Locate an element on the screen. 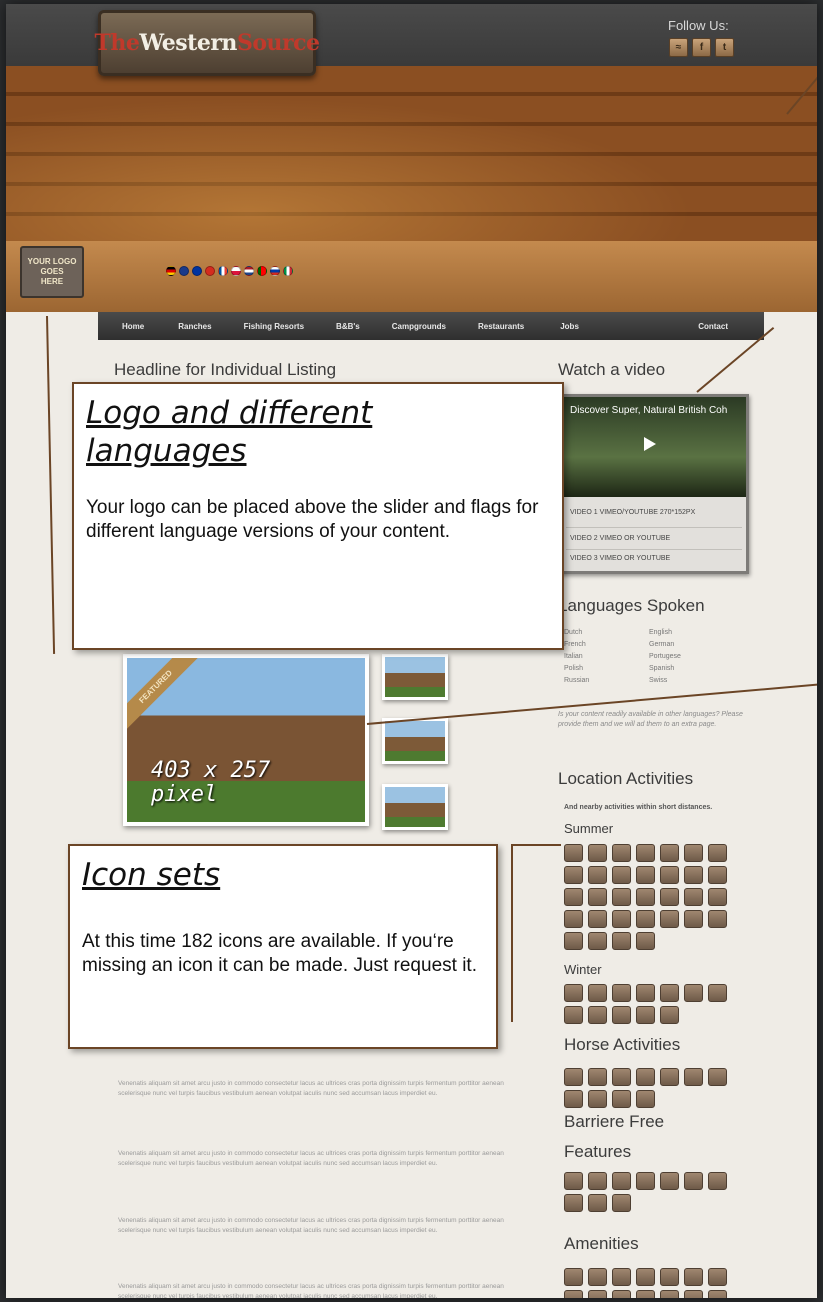 The height and width of the screenshot is (1302, 823). site-logo: The Western Source is located at coordinates (207, 43).